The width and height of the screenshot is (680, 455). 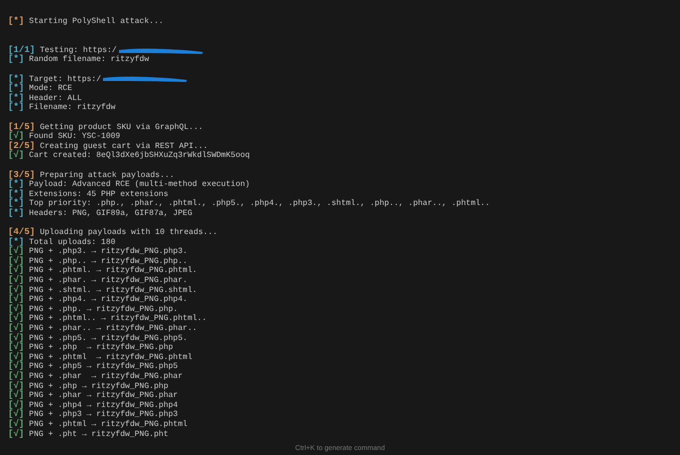 What do you see at coordinates (98, 194) in the screenshot?
I see `output-text: Extensions: 45 PHP extensions` at bounding box center [98, 194].